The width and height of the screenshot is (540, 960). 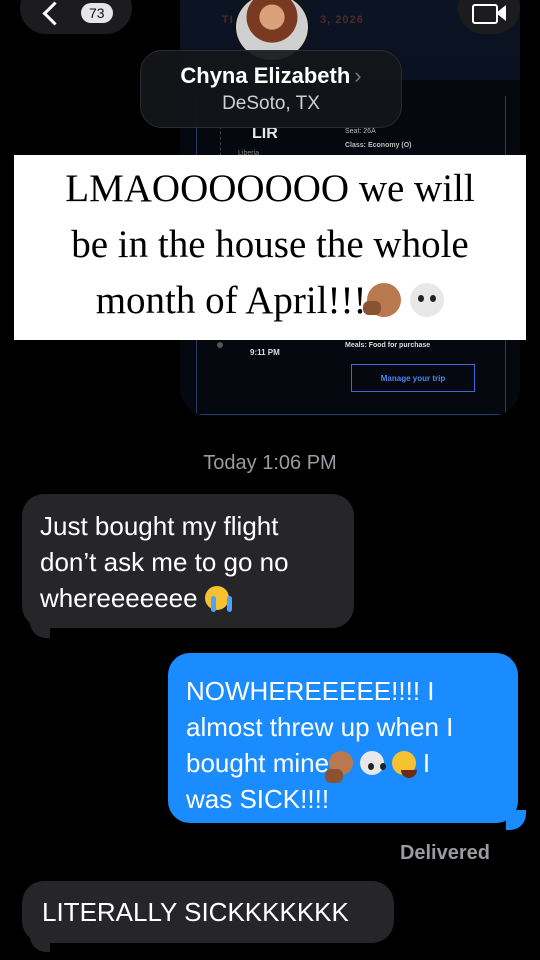 I want to click on image-date-left: TI, so click(x=228, y=20).